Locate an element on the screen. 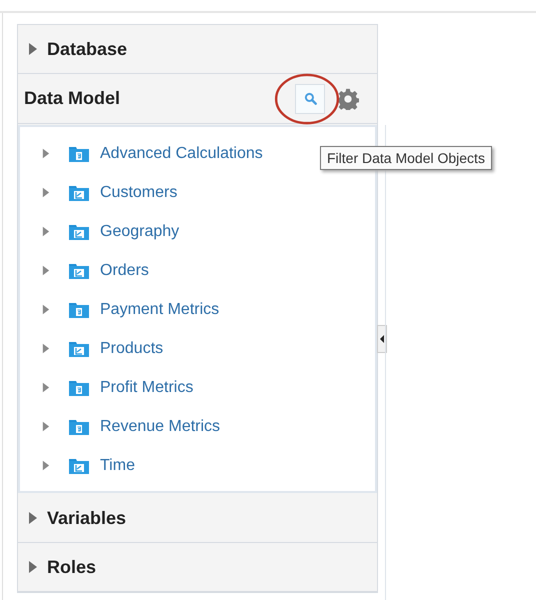 The image size is (536, 600). tree-item: Geography is located at coordinates (140, 231).